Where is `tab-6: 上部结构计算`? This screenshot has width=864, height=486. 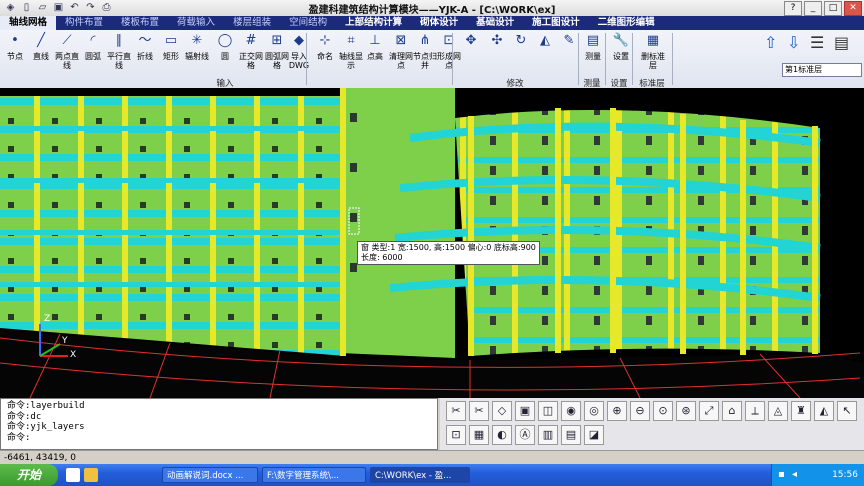 tab-6: 上部结构计算 is located at coordinates (373, 23).